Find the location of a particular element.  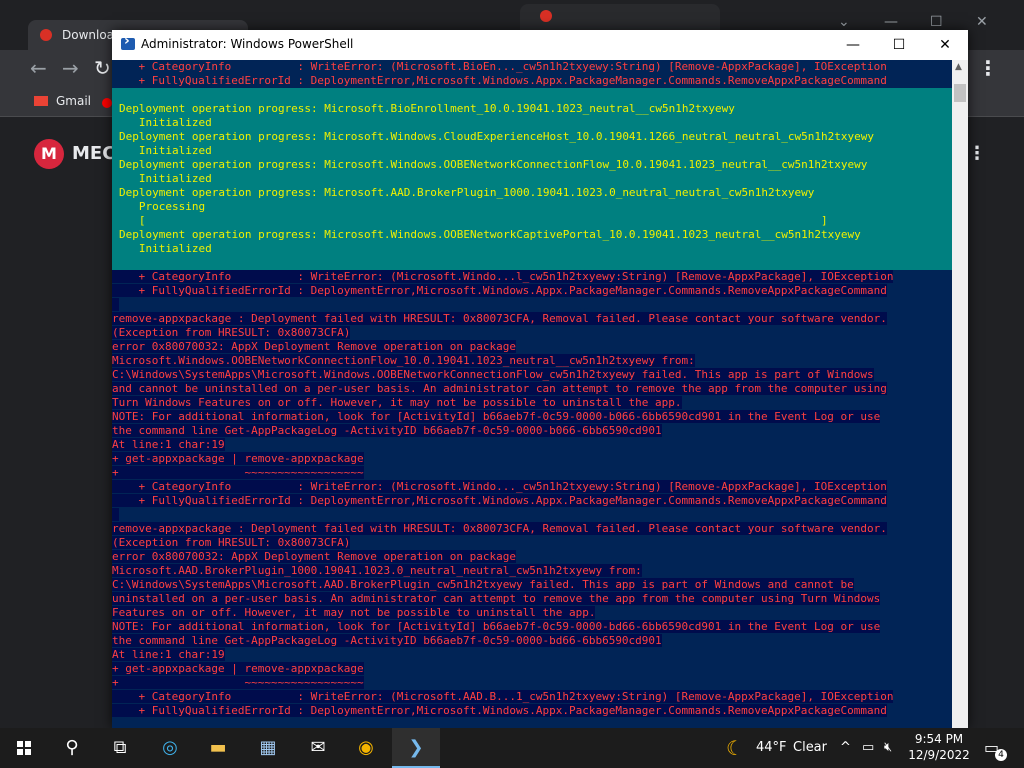

edge-icon: ◎ is located at coordinates (170, 747).